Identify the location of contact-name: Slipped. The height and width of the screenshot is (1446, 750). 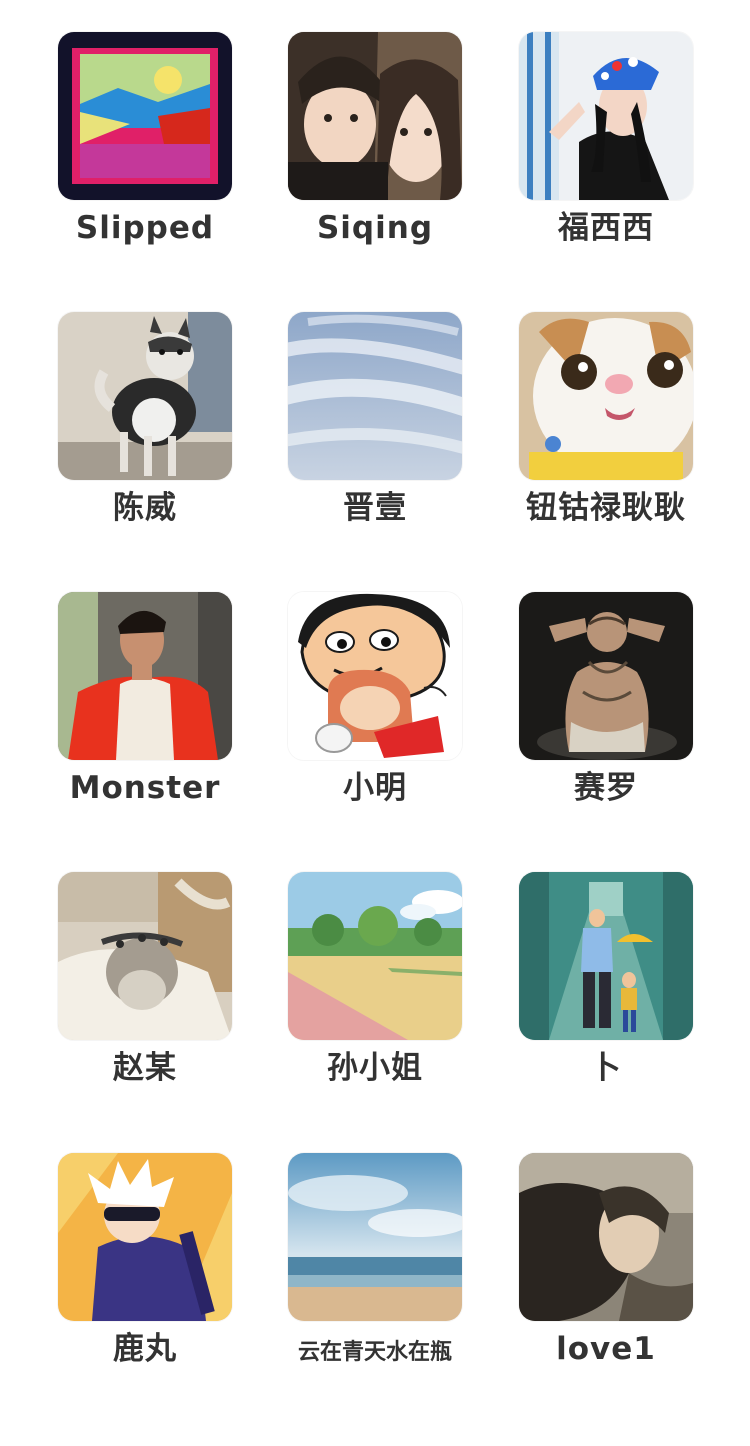
(145, 228).